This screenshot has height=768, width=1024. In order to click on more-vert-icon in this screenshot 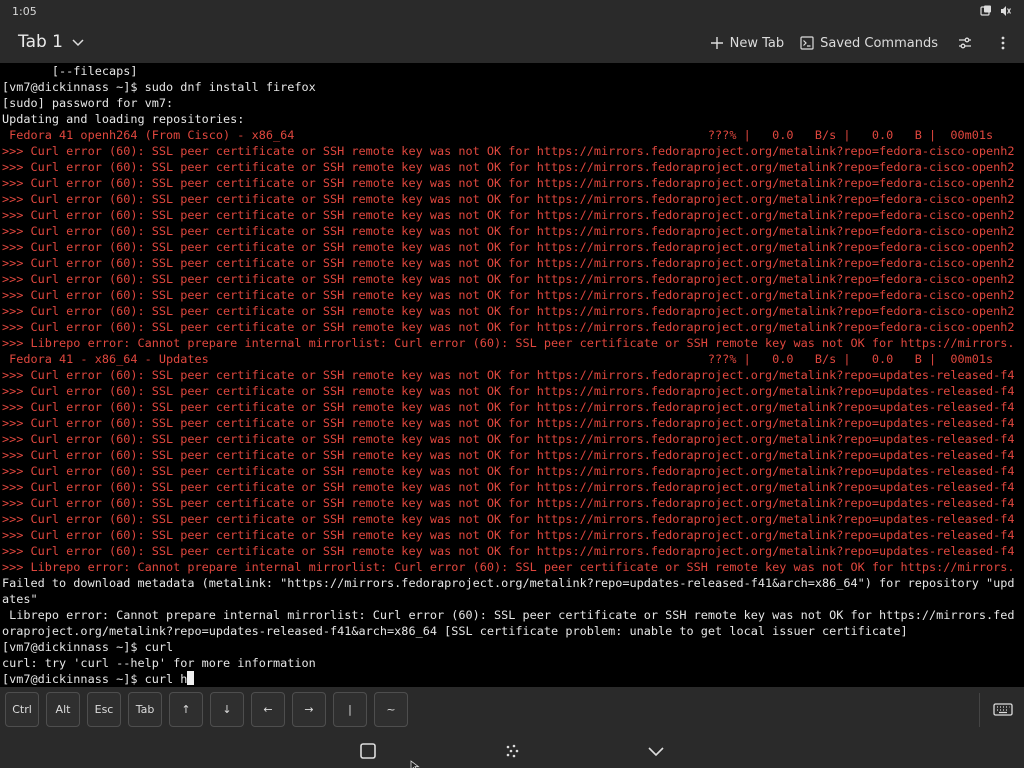, I will do `click(1003, 43)`.